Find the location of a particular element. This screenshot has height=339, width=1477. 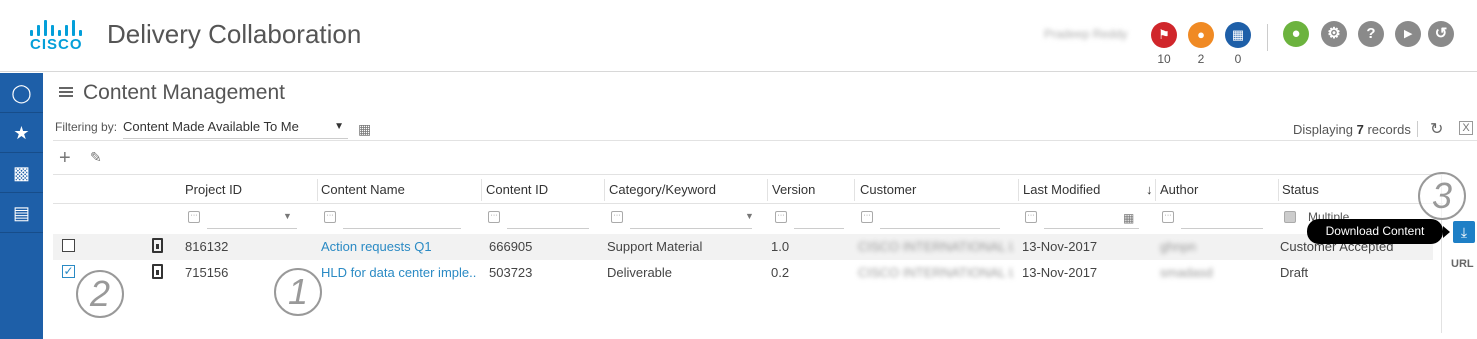

author-cell: ghnpn is located at coordinates (1178, 246).